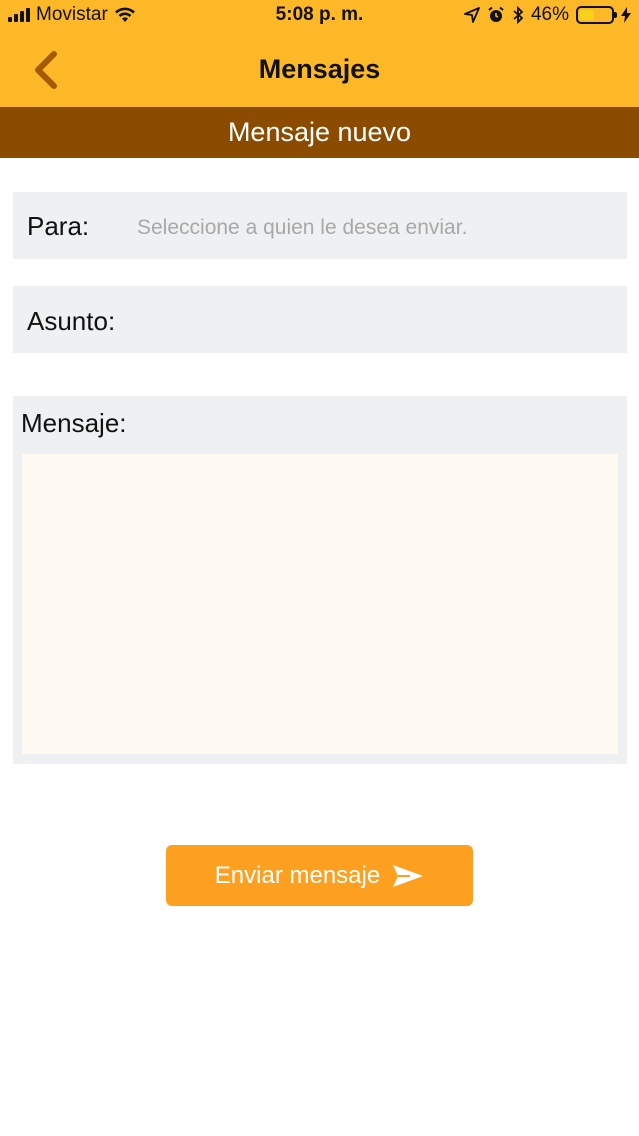 Image resolution: width=639 pixels, height=1136 pixels. Describe the element at coordinates (319, 16) in the screenshot. I see `status-bar: Movistar 5:08 p. m. 46%` at that location.